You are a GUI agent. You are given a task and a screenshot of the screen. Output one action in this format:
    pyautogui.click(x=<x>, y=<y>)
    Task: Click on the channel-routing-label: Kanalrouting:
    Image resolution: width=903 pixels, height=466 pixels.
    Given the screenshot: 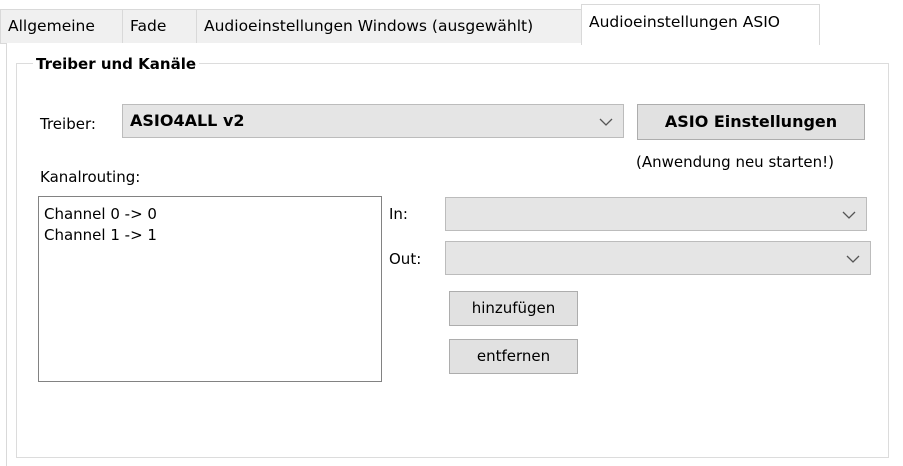 What is the action you would take?
    pyautogui.click(x=90, y=177)
    